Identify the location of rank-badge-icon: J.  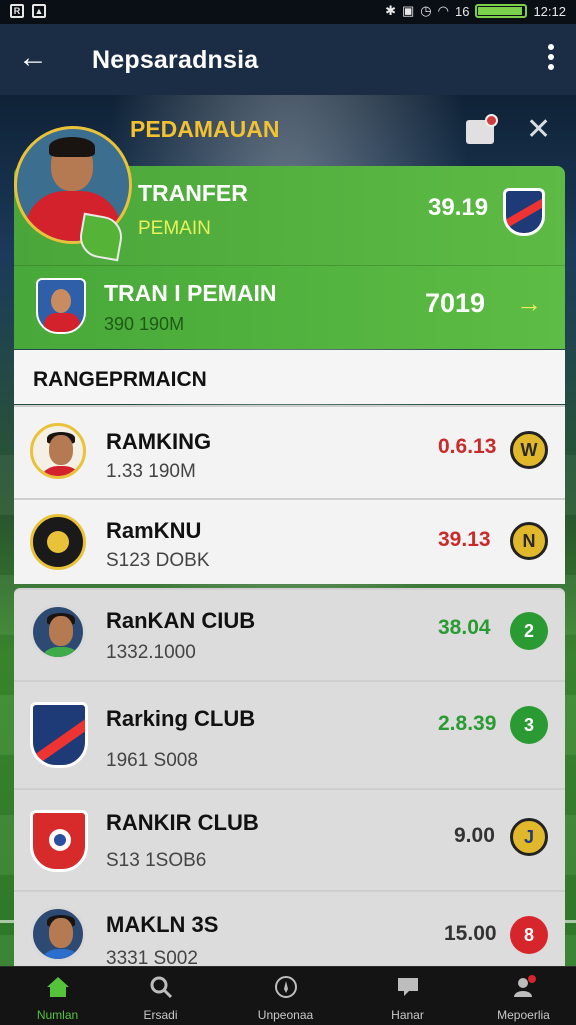
(529, 837).